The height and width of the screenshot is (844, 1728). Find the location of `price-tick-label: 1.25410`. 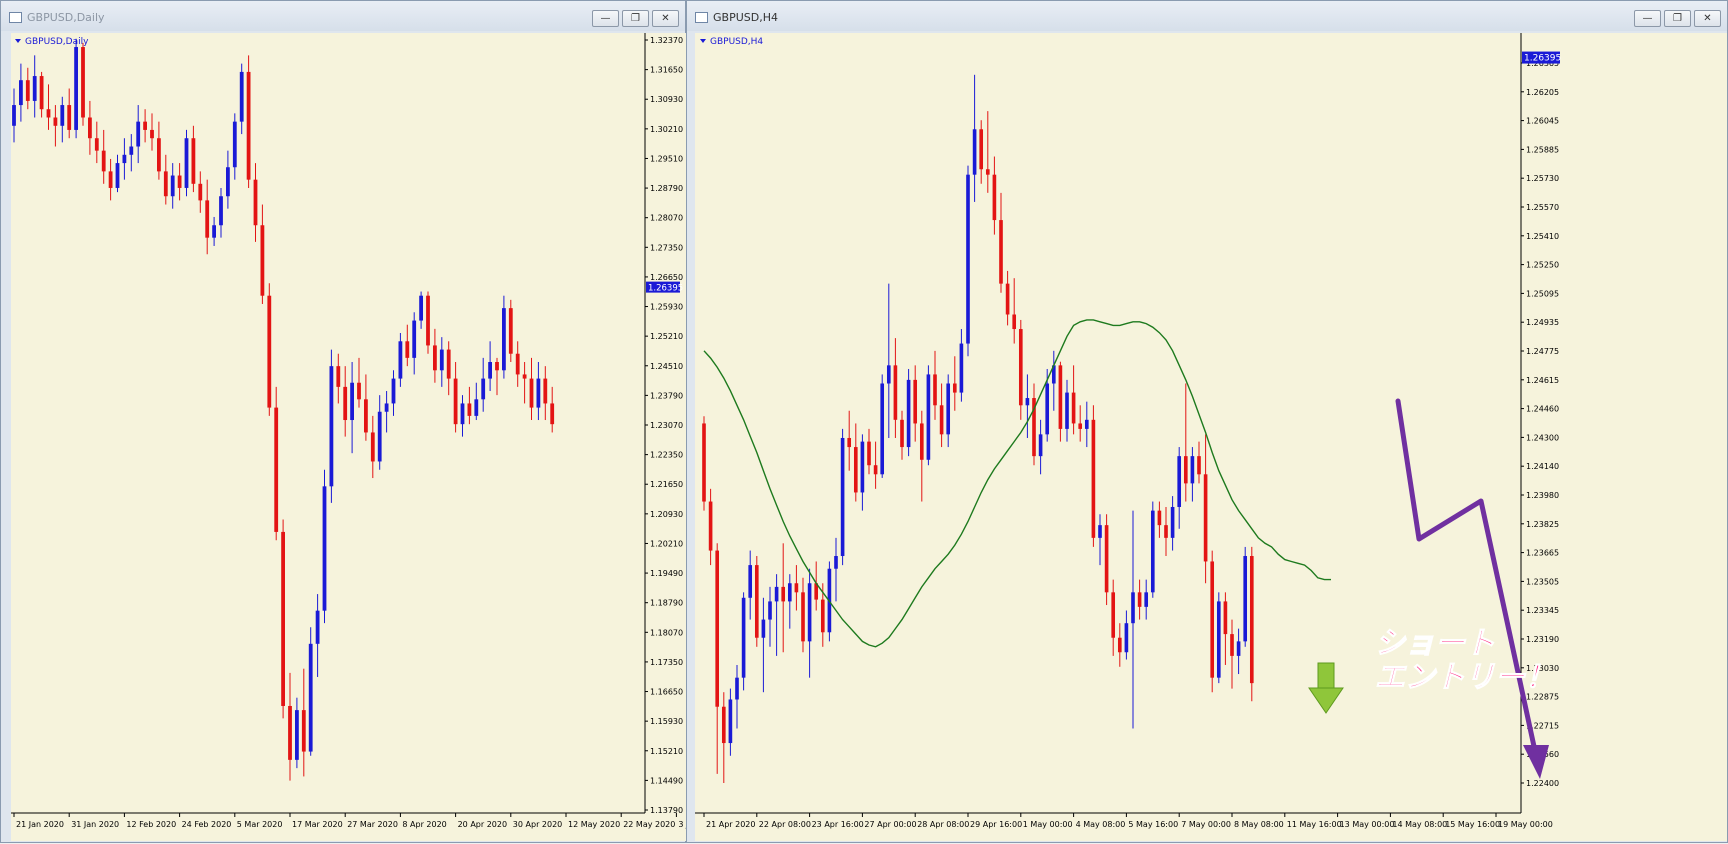

price-tick-label: 1.25410 is located at coordinates (1542, 236).